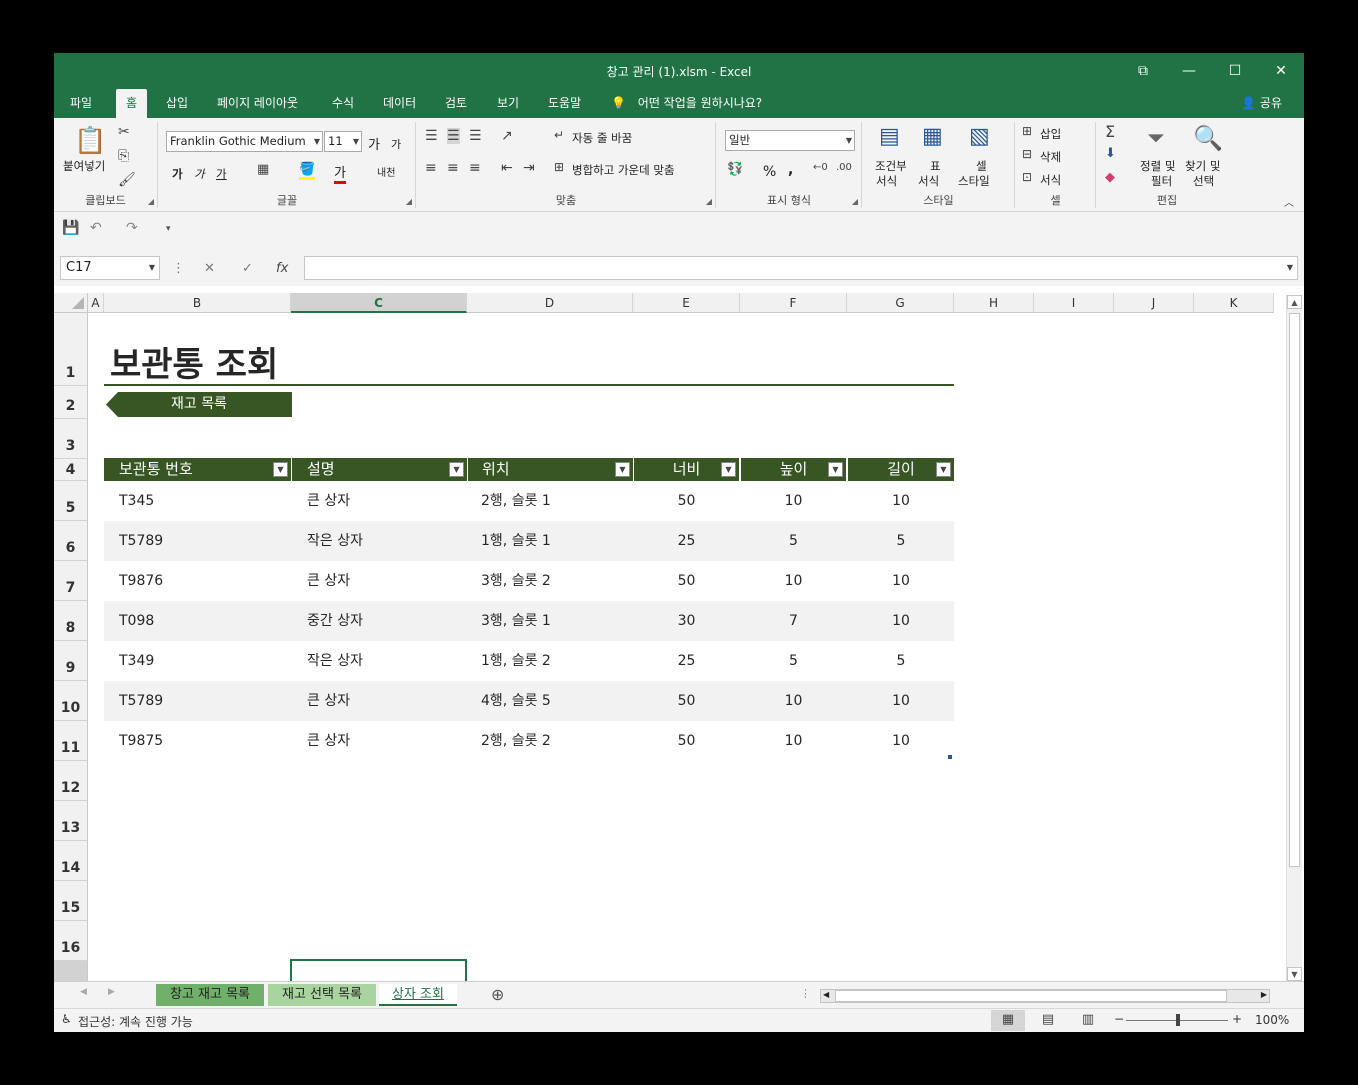  What do you see at coordinates (855, 201) in the screenshot?
I see `number-launcher-icon: ◢` at bounding box center [855, 201].